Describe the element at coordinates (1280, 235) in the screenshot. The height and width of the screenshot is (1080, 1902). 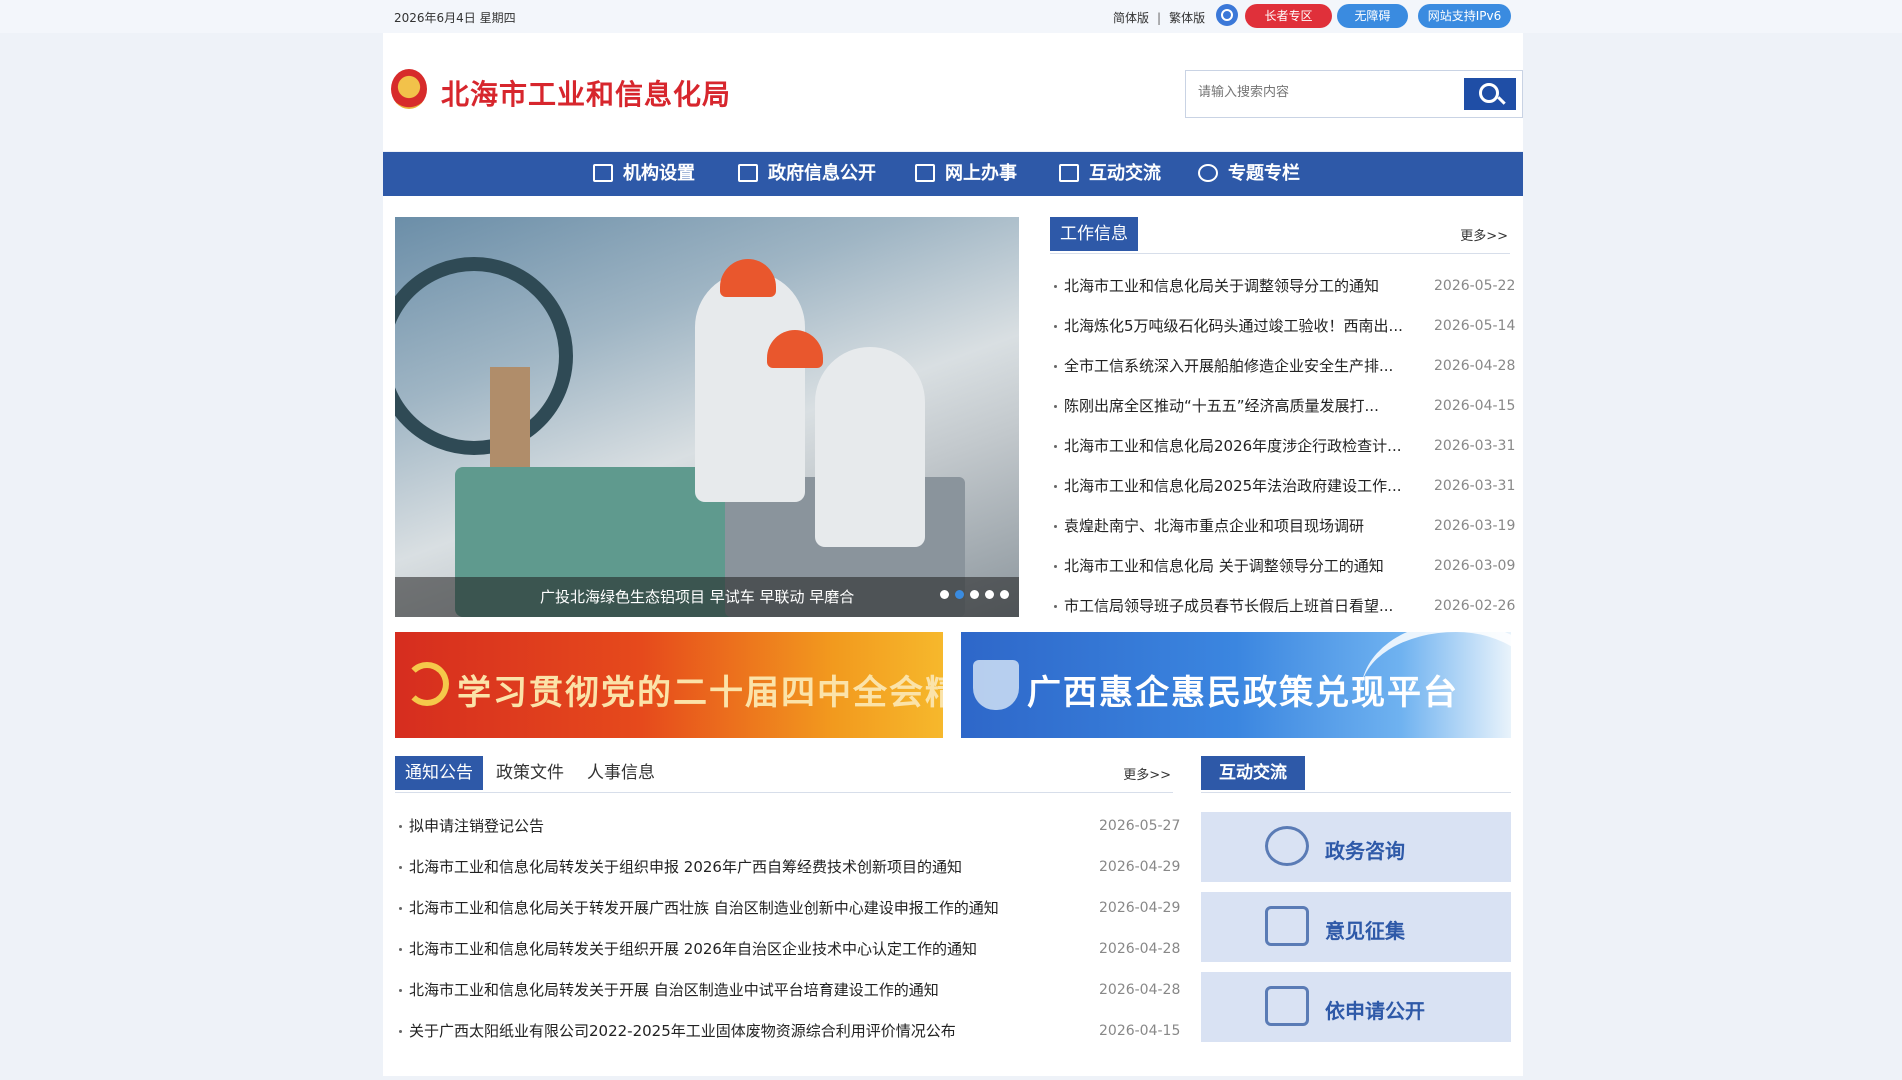
I see `work-info-header: 工作信息 更多>>` at that location.